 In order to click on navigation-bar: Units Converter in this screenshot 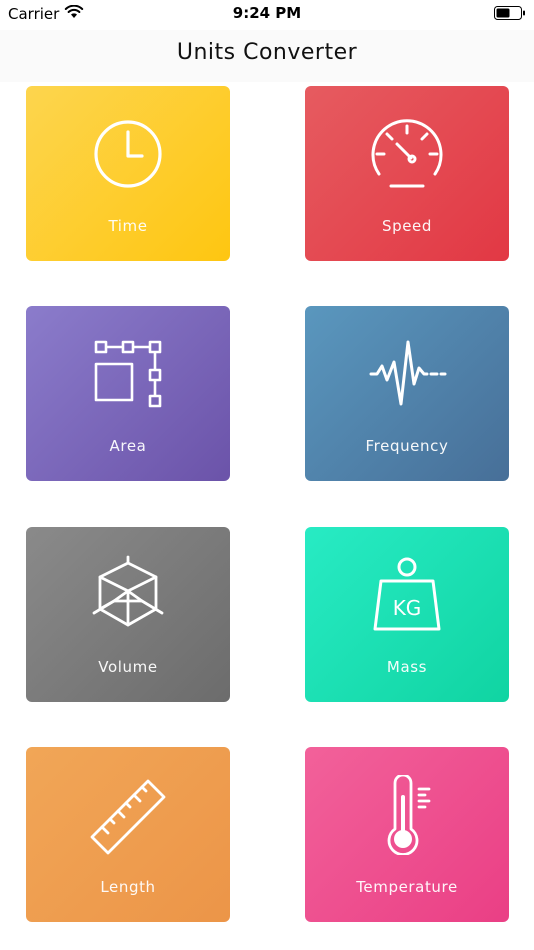, I will do `click(267, 56)`.